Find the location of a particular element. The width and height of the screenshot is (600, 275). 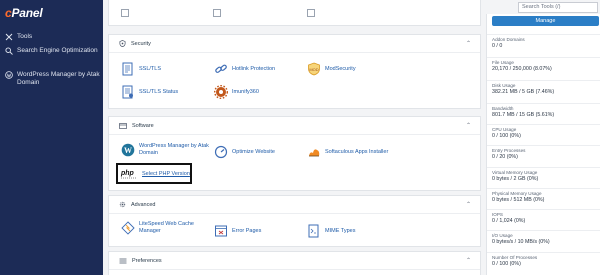

tool-softaculous: Softaculous Apps Installer is located at coordinates (347, 152).